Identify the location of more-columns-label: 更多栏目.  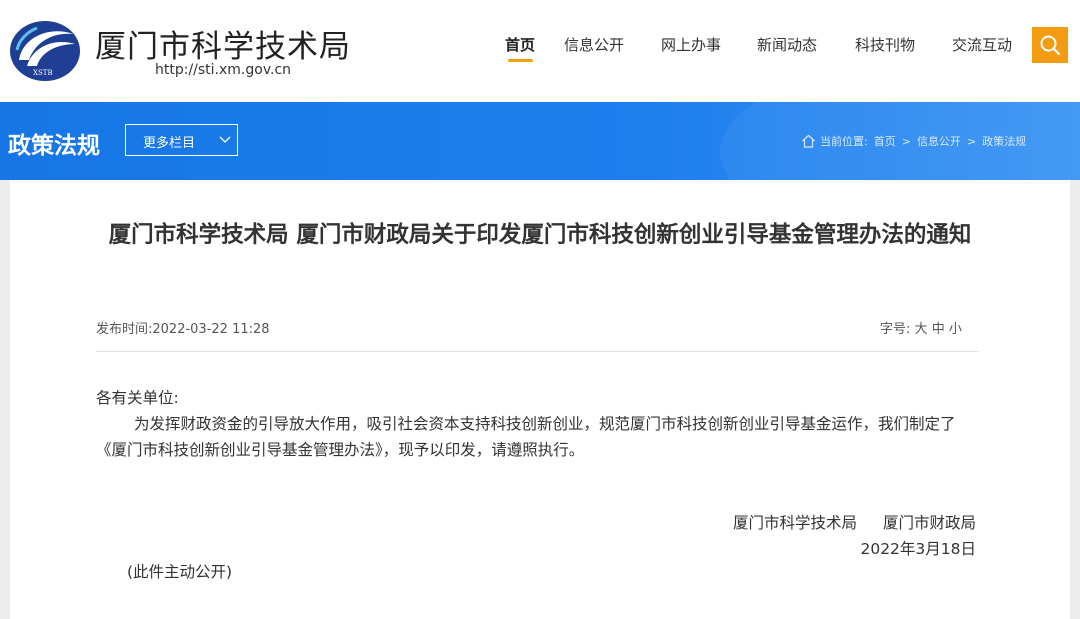
(169, 143).